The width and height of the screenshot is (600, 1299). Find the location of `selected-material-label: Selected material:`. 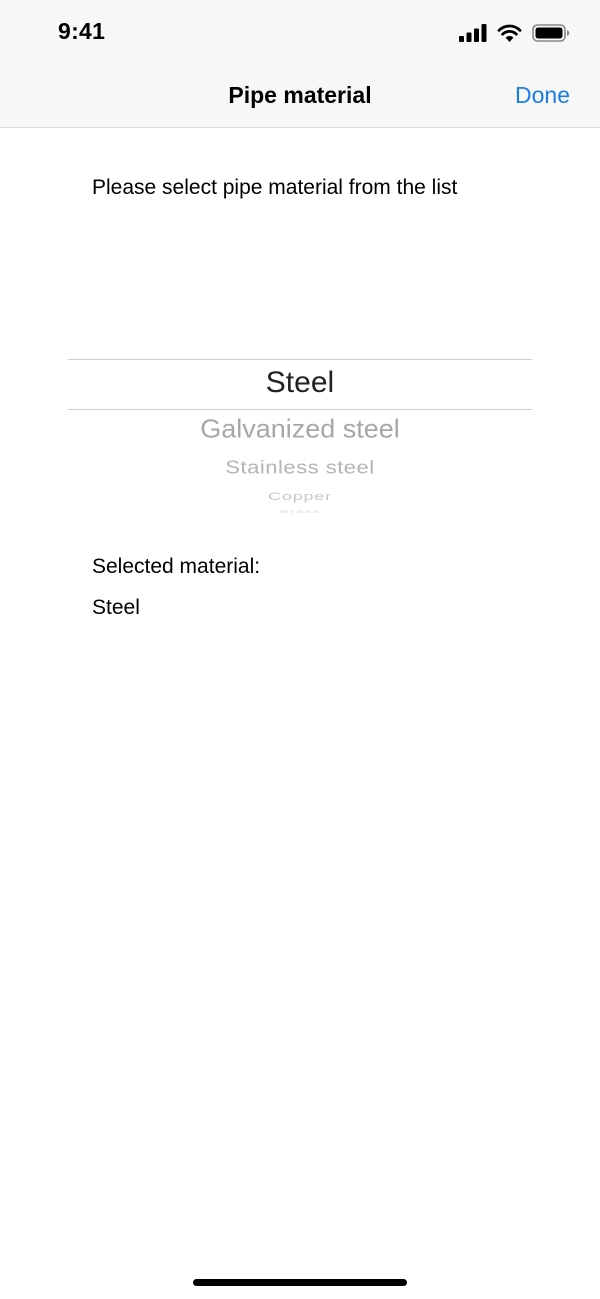

selected-material-label: Selected material: is located at coordinates (176, 566).